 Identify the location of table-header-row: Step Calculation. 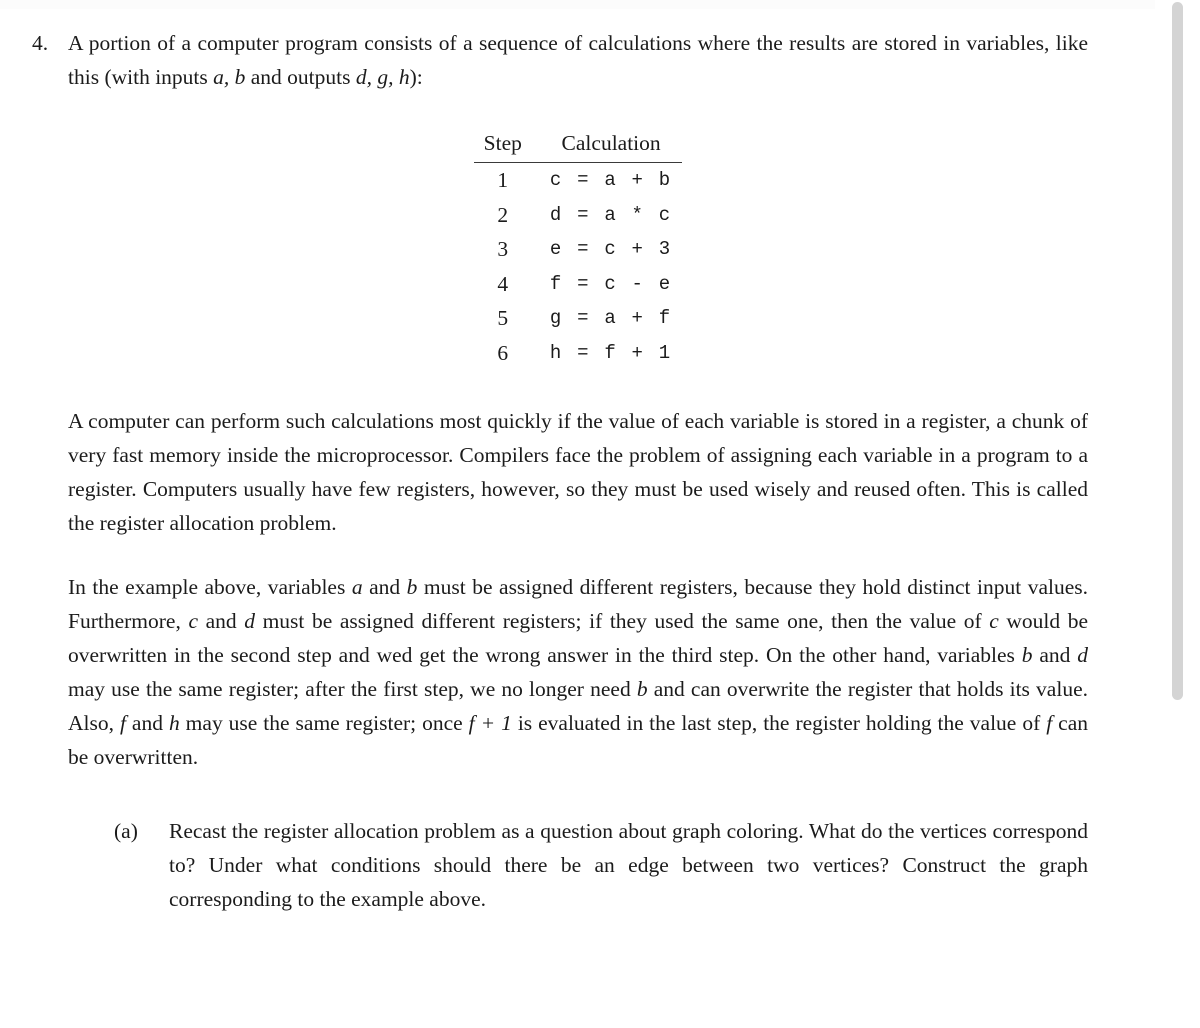
(578, 145).